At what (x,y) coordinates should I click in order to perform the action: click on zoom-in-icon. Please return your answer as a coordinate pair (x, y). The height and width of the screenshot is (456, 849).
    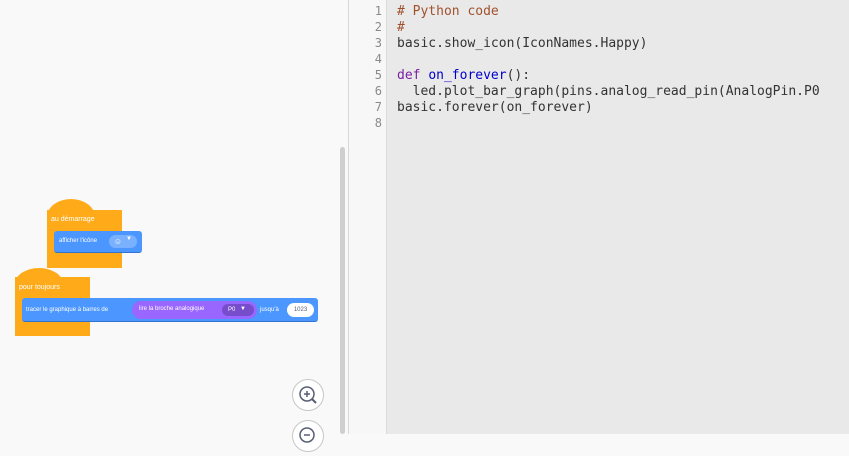
    Looking at the image, I should click on (308, 395).